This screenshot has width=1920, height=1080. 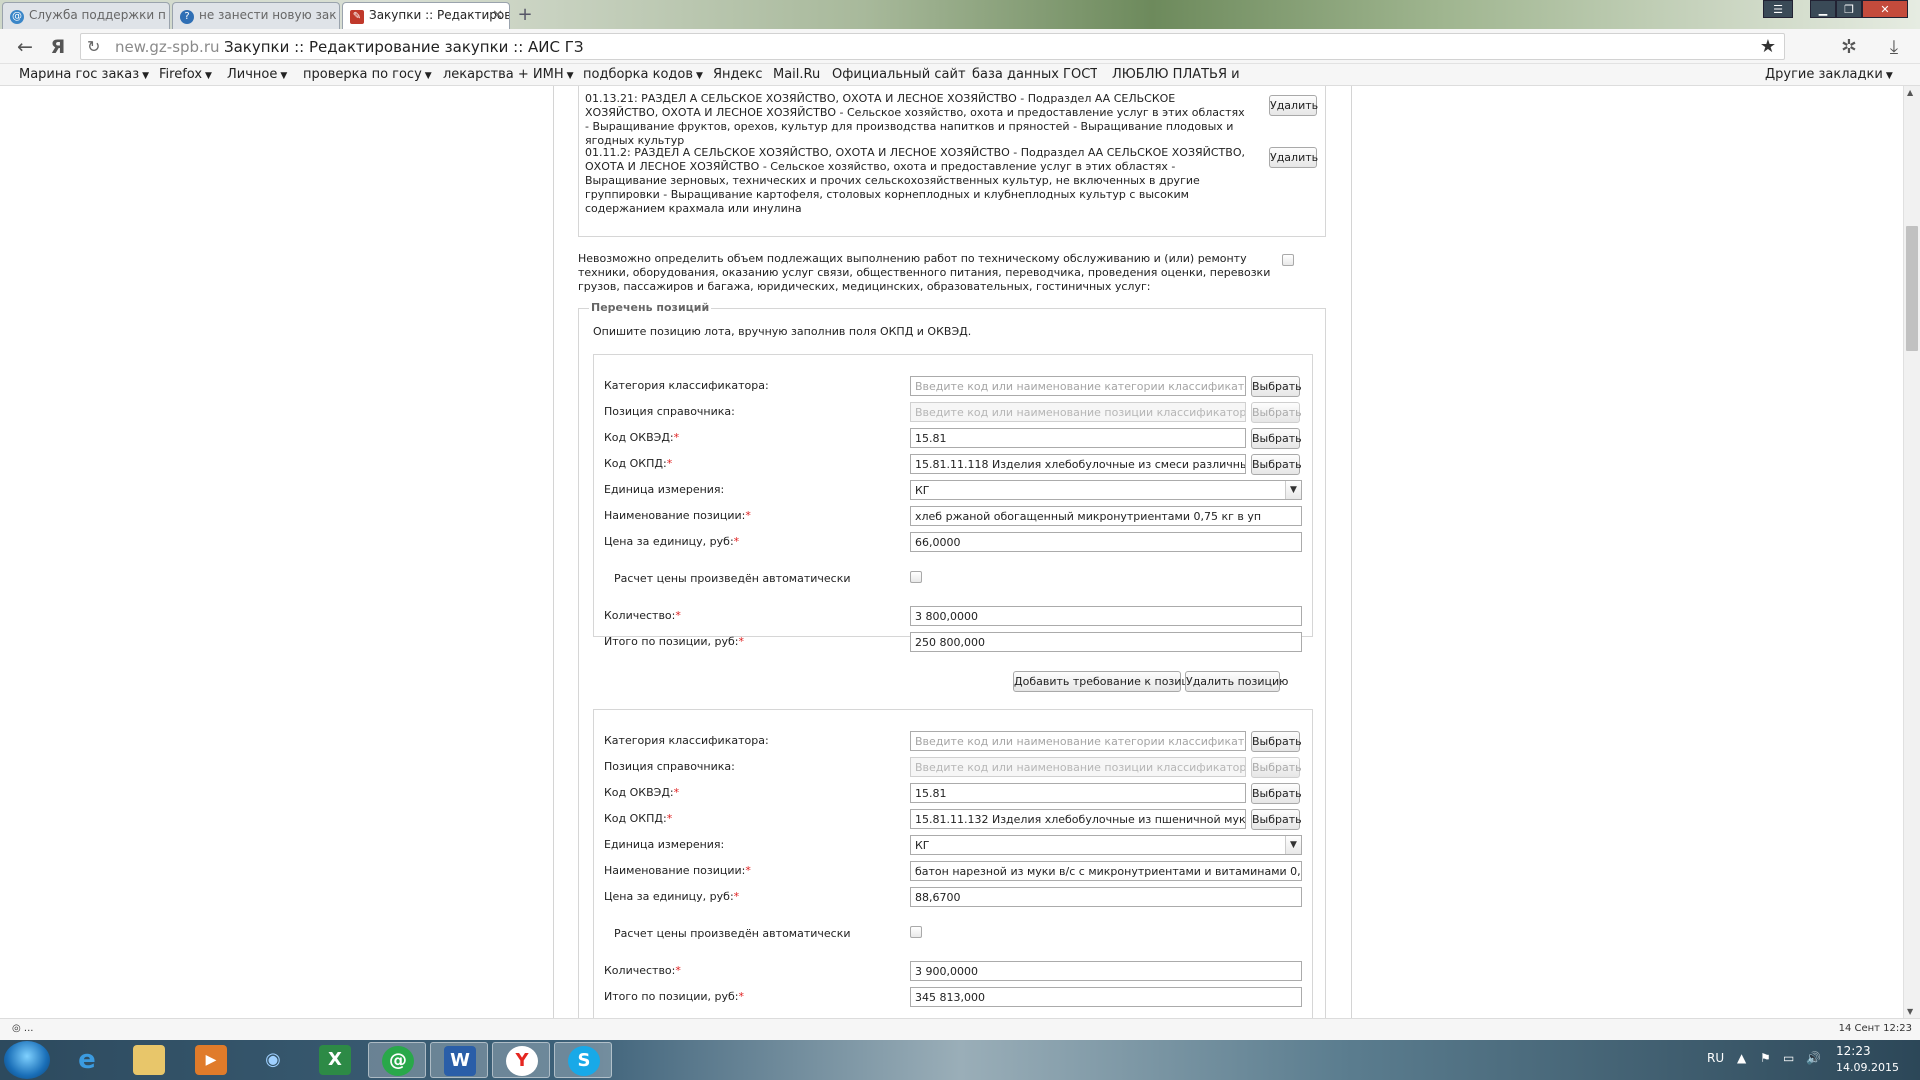 What do you see at coordinates (1885, 9) in the screenshot?
I see `close-window-button: ✕` at bounding box center [1885, 9].